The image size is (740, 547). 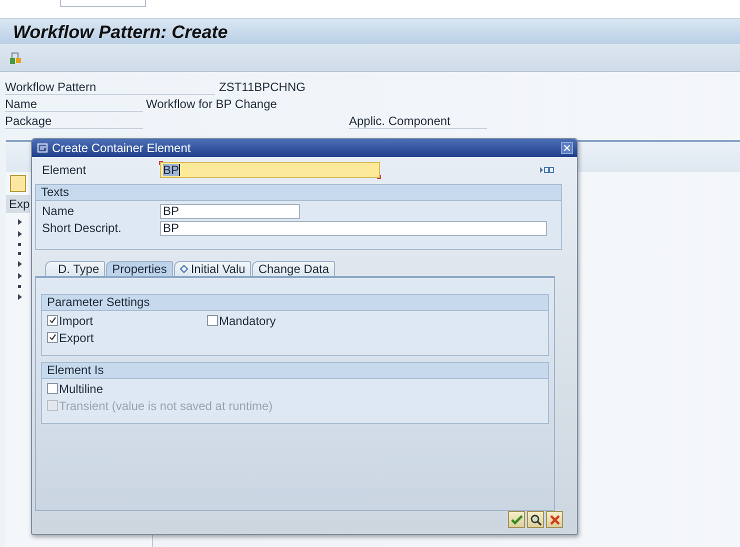 What do you see at coordinates (20, 297) in the screenshot?
I see `expand-arrow-icon` at bounding box center [20, 297].